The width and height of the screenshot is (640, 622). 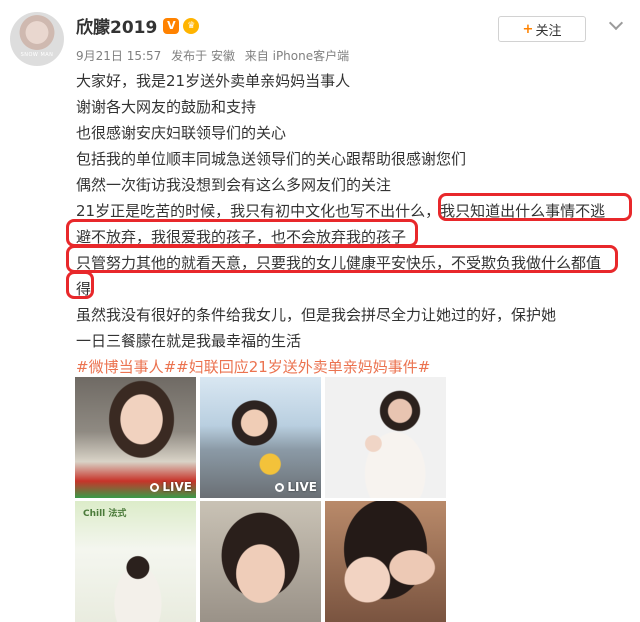 What do you see at coordinates (181, 133) in the screenshot?
I see `post-line: 也很感谢安庆妇联领导们的关心` at bounding box center [181, 133].